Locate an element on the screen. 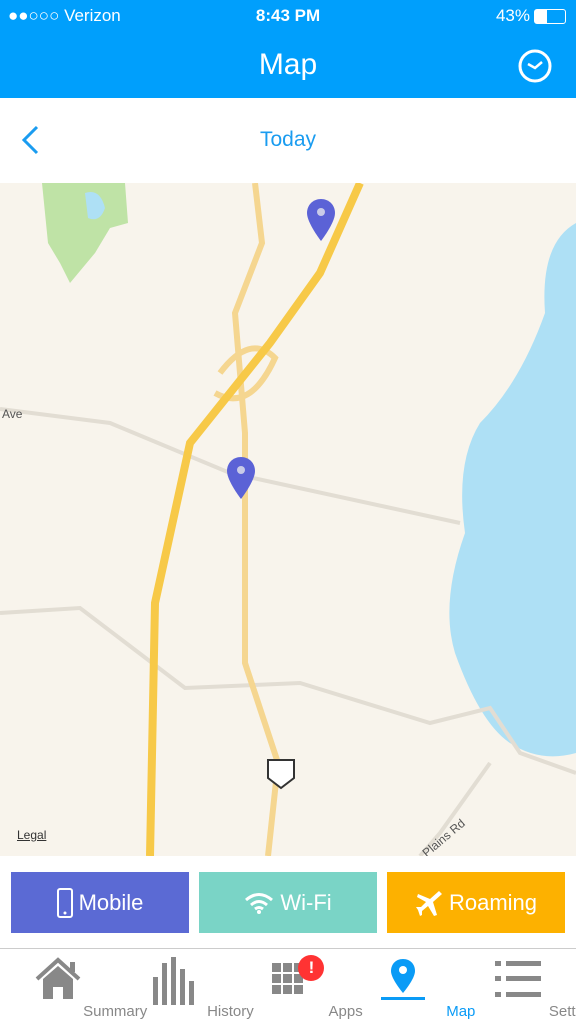 Image resolution: width=576 pixels, height=1024 pixels. clock-icon is located at coordinates (535, 66).